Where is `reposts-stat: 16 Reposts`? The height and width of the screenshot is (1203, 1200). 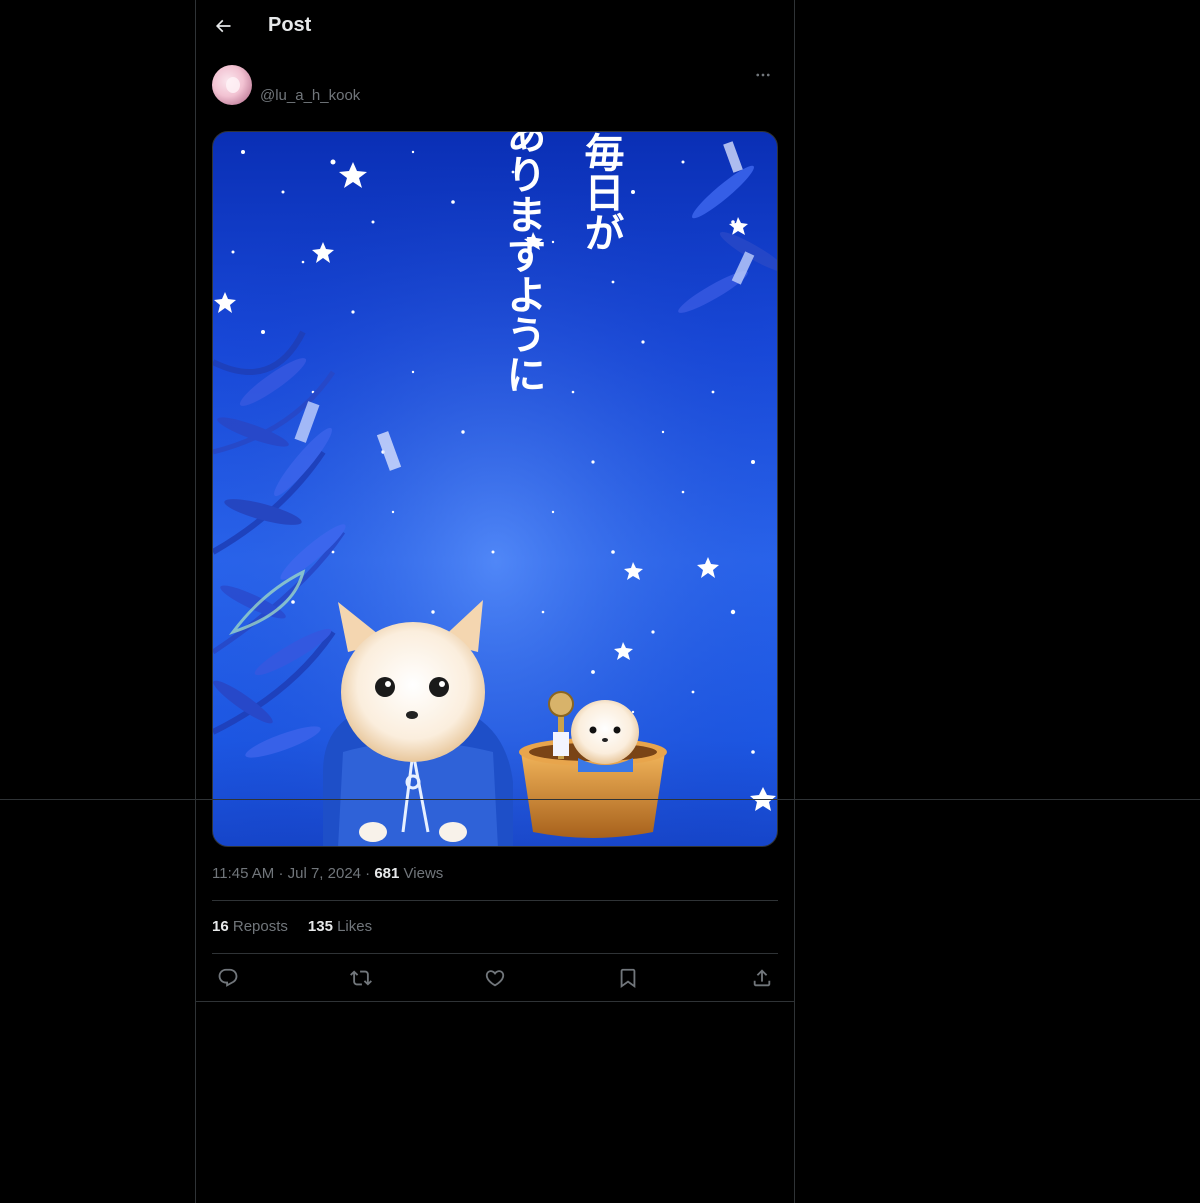 reposts-stat: 16 Reposts is located at coordinates (250, 926).